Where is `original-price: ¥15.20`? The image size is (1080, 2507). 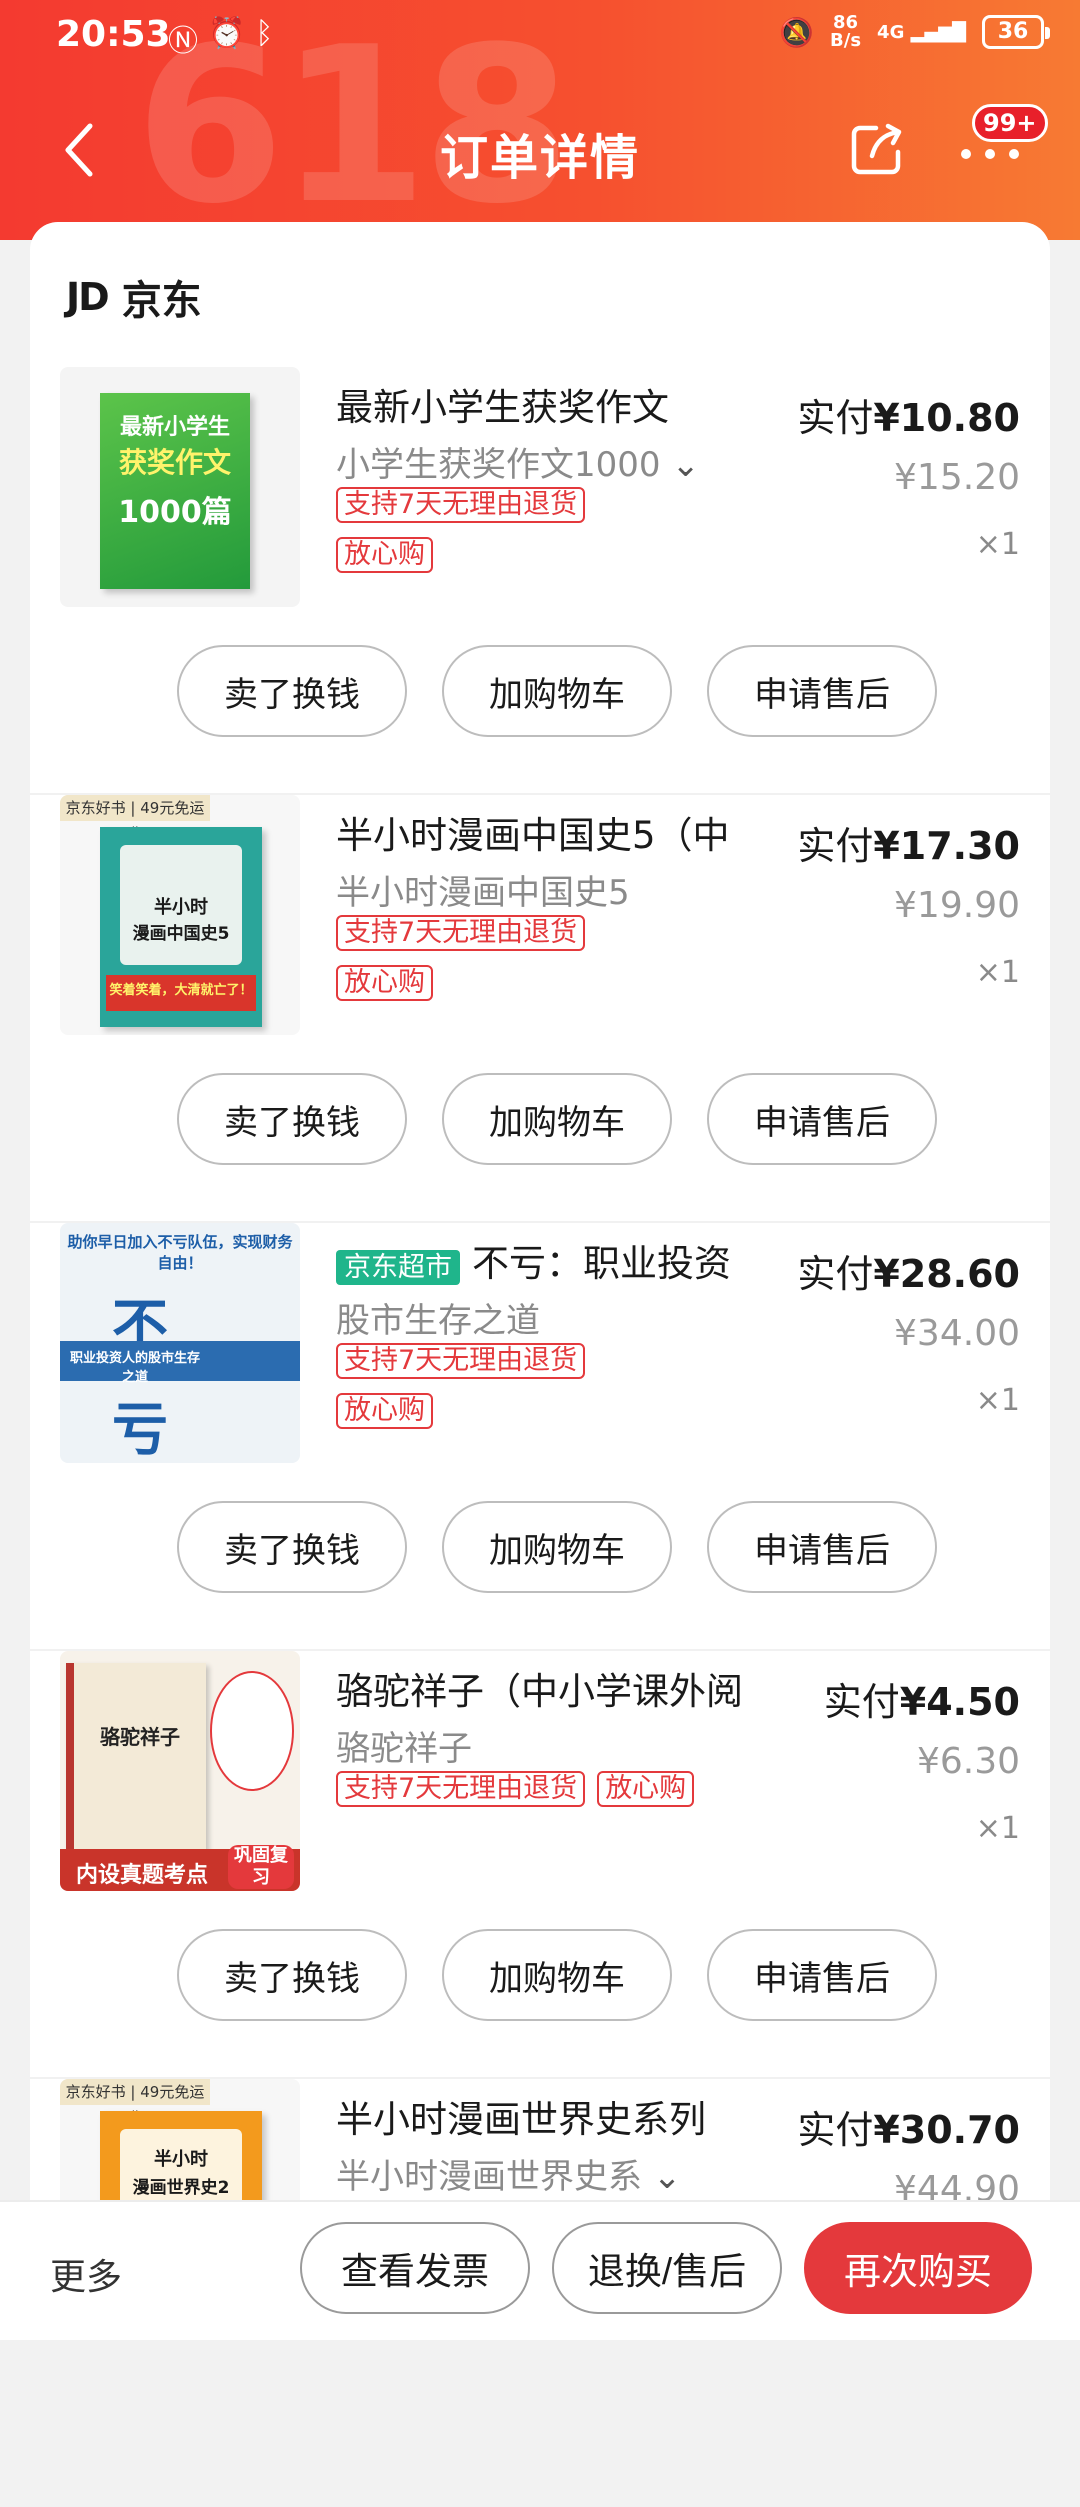 original-price: ¥15.20 is located at coordinates (957, 477).